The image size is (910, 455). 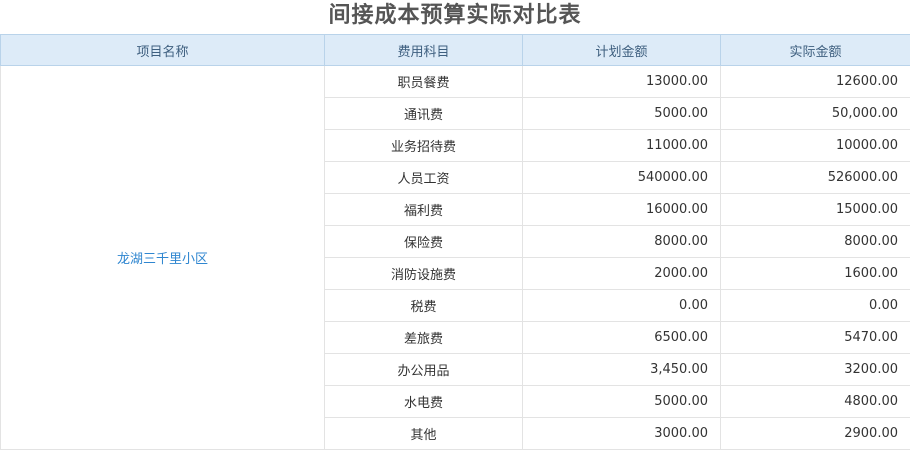 What do you see at coordinates (423, 273) in the screenshot?
I see `subject-cell: 消防设施费` at bounding box center [423, 273].